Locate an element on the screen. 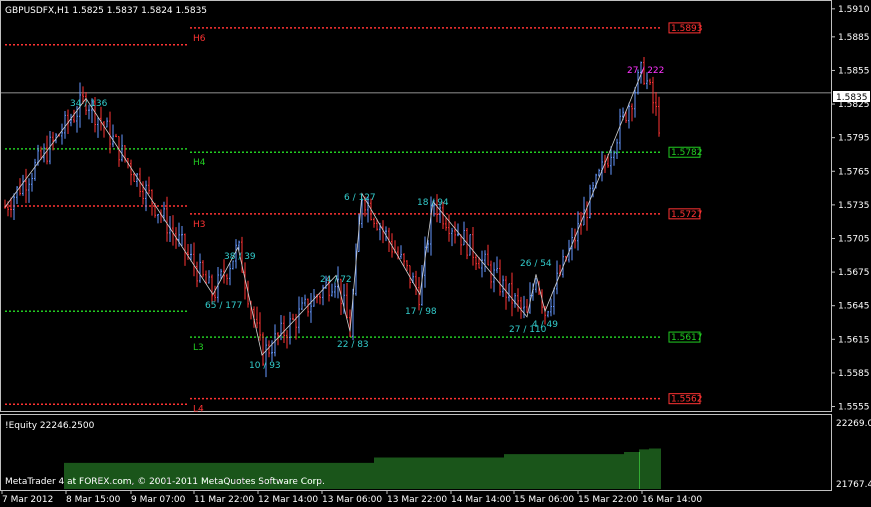 The height and width of the screenshot is (507, 871). time-axis-label: 8 Mar 15:00 is located at coordinates (93, 500).